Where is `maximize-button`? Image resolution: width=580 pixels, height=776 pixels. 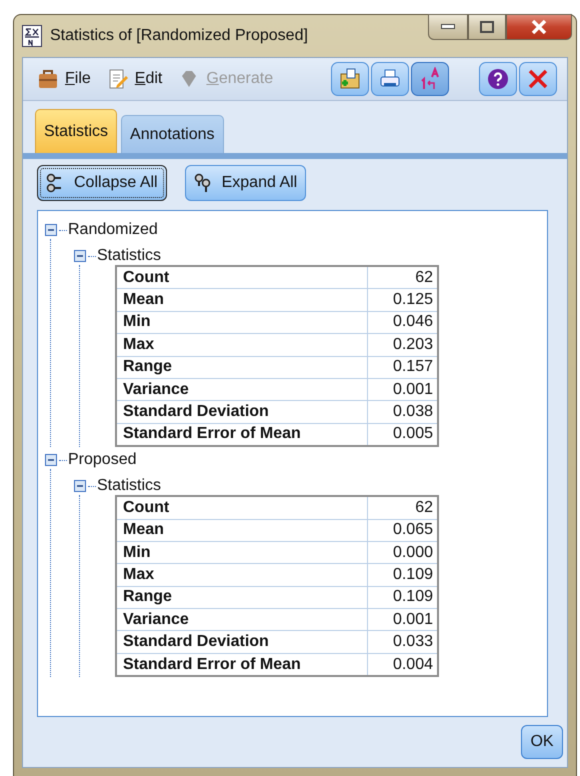
maximize-button is located at coordinates (487, 27).